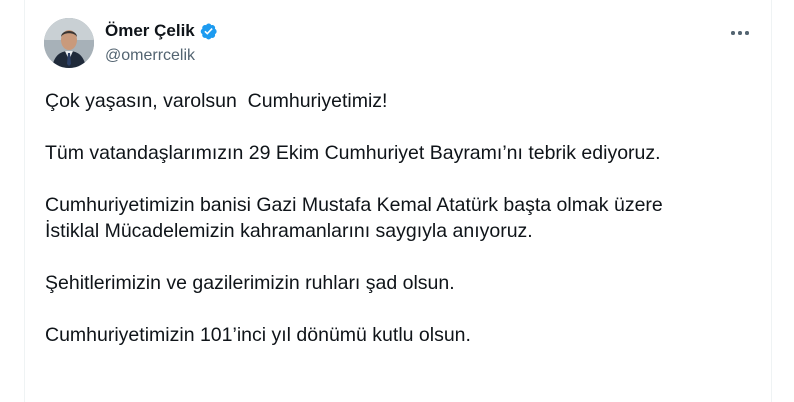  I want to click on author-display-name: Ömer Çelik, so click(150, 31).